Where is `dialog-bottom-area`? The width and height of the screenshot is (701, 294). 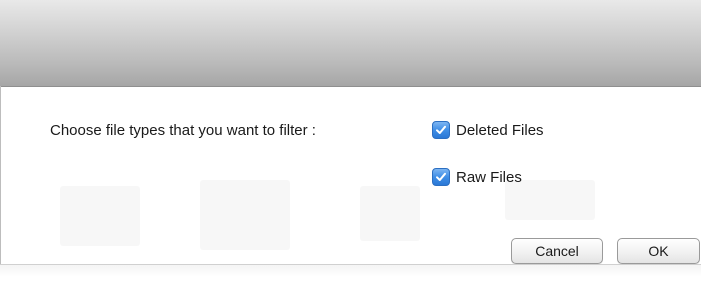
dialog-bottom-area is located at coordinates (350, 279).